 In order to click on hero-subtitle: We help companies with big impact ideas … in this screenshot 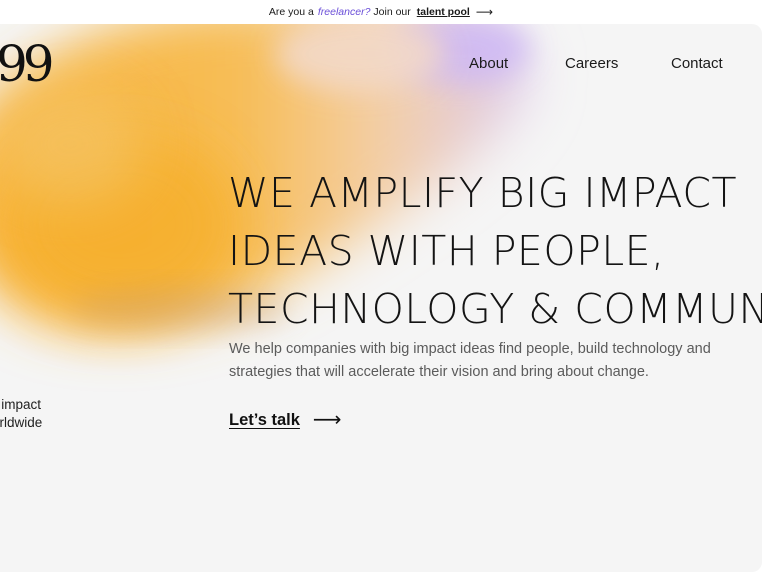, I will do `click(495, 361)`.